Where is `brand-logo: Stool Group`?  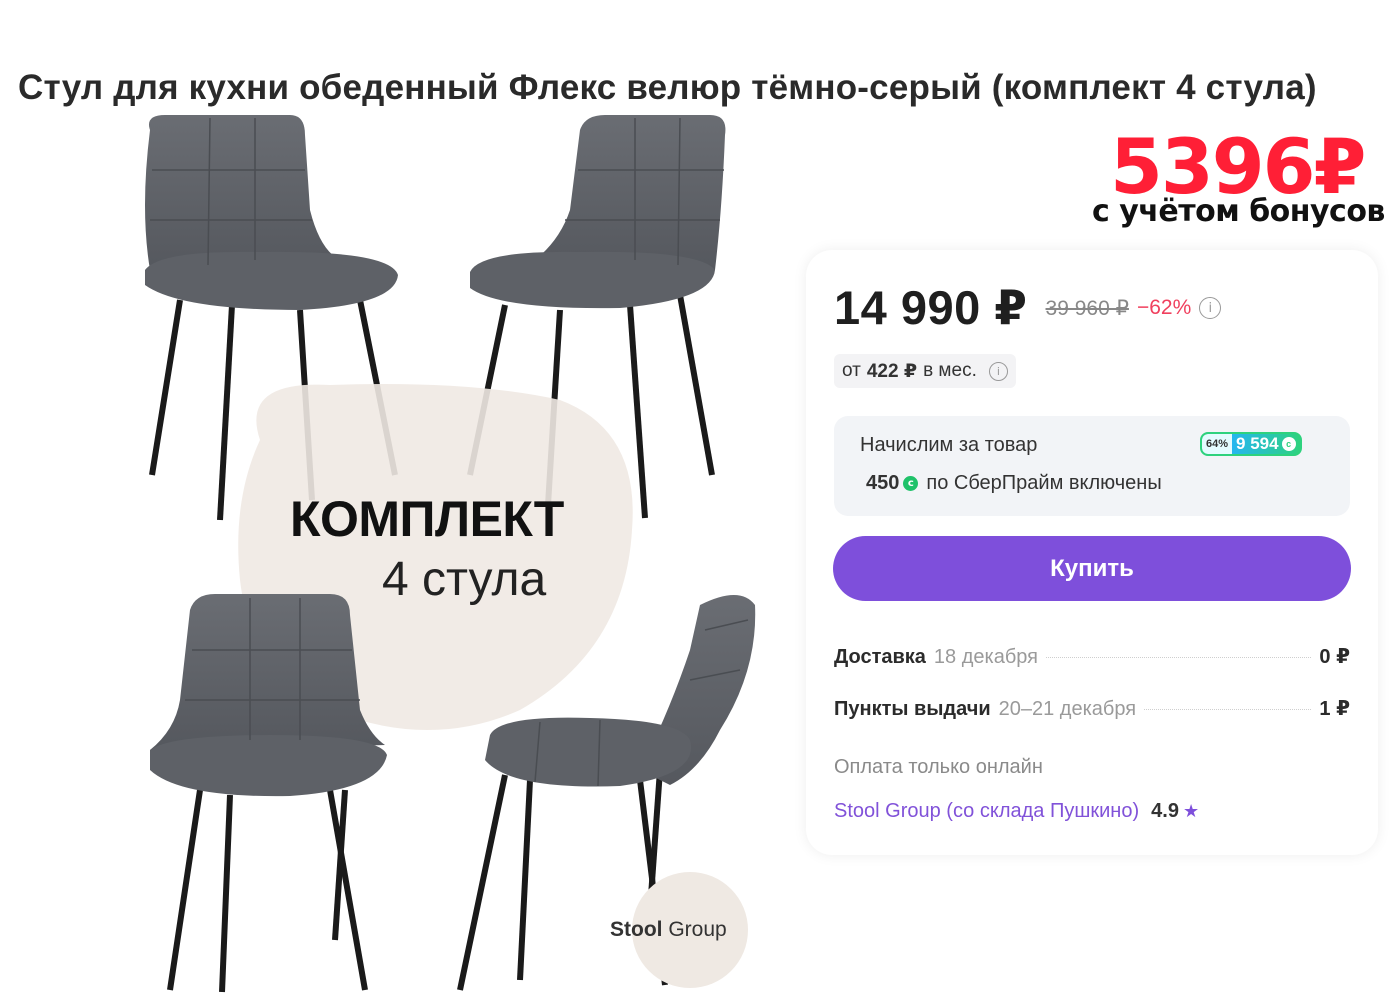
brand-logo: Stool Group is located at coordinates (668, 930).